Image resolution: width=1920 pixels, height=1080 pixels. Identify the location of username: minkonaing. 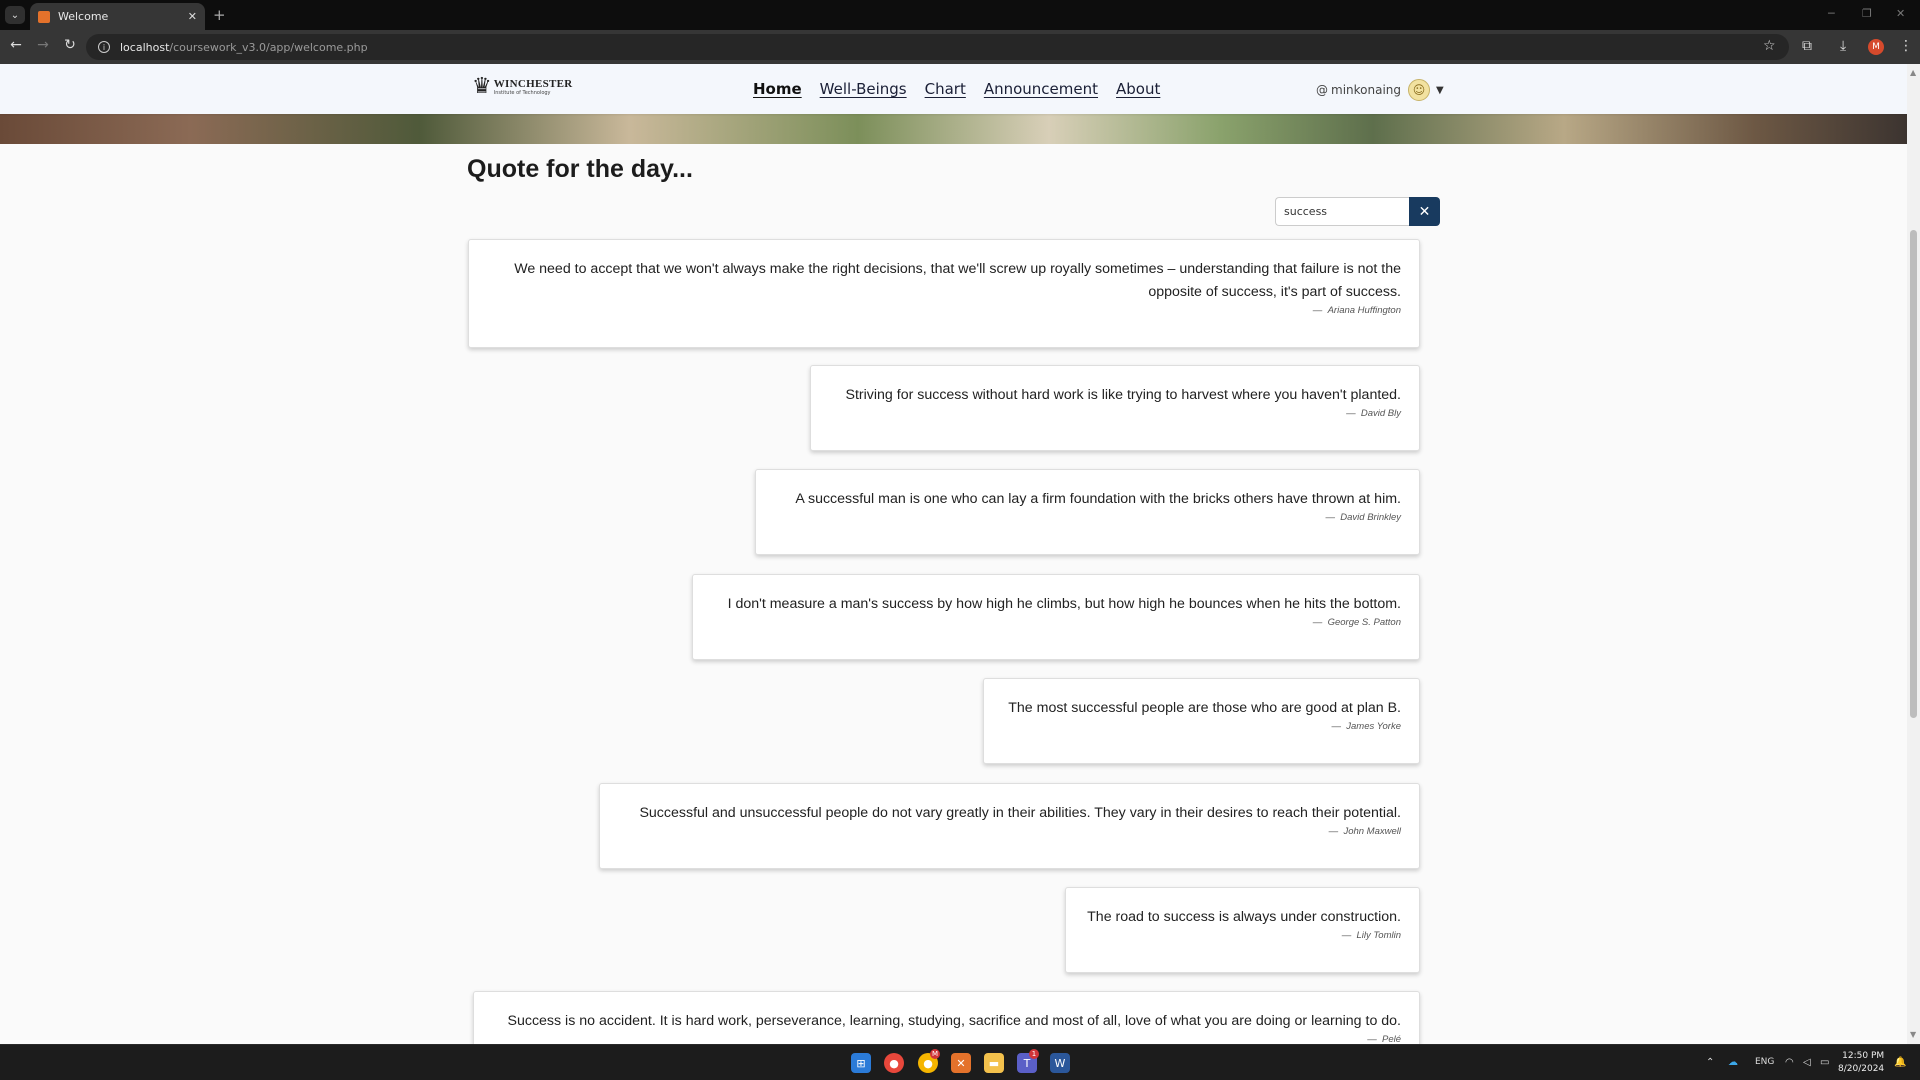
(1366, 90).